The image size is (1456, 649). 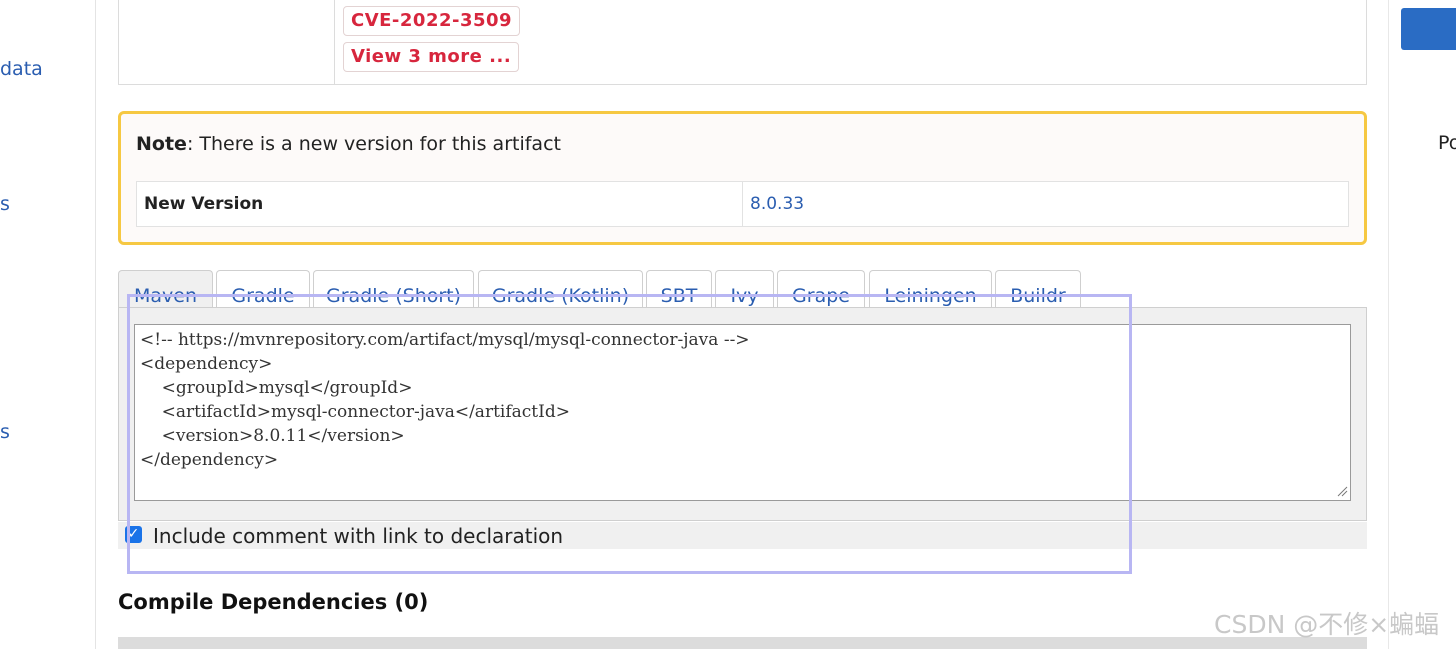 What do you see at coordinates (1038, 289) in the screenshot?
I see `tab-buildr: Buildr` at bounding box center [1038, 289].